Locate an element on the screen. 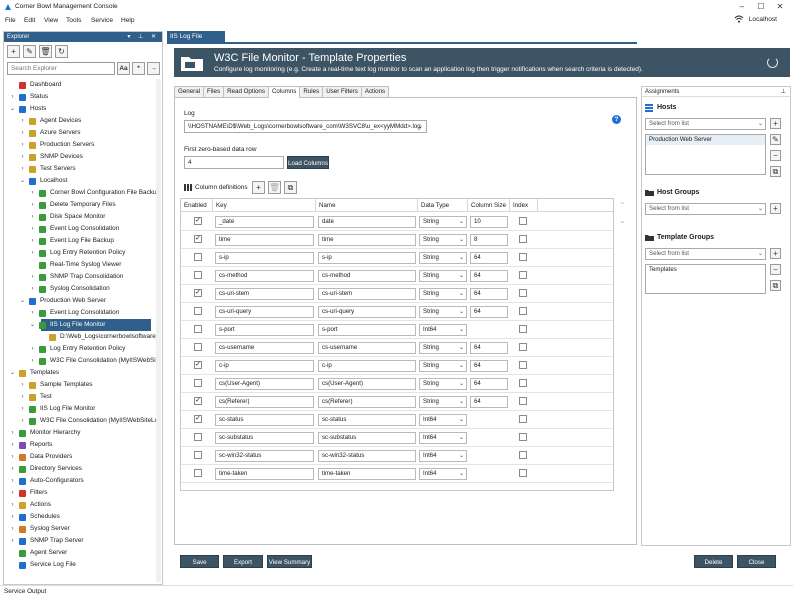 The height and width of the screenshot is (597, 793). name-input: cs(Referer) is located at coordinates (367, 402).